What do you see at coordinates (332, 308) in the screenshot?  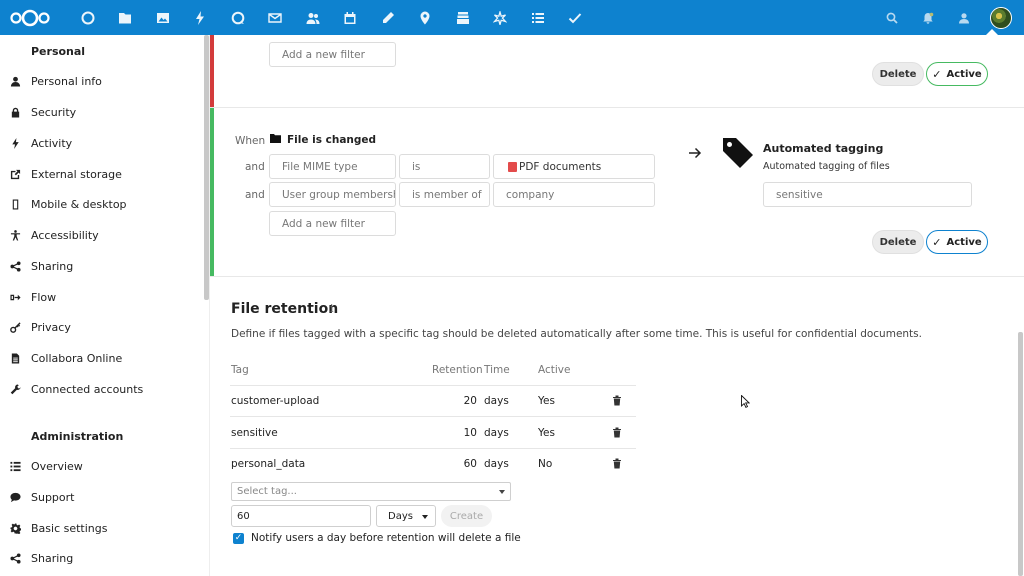 I see `info-icon: i` at bounding box center [332, 308].